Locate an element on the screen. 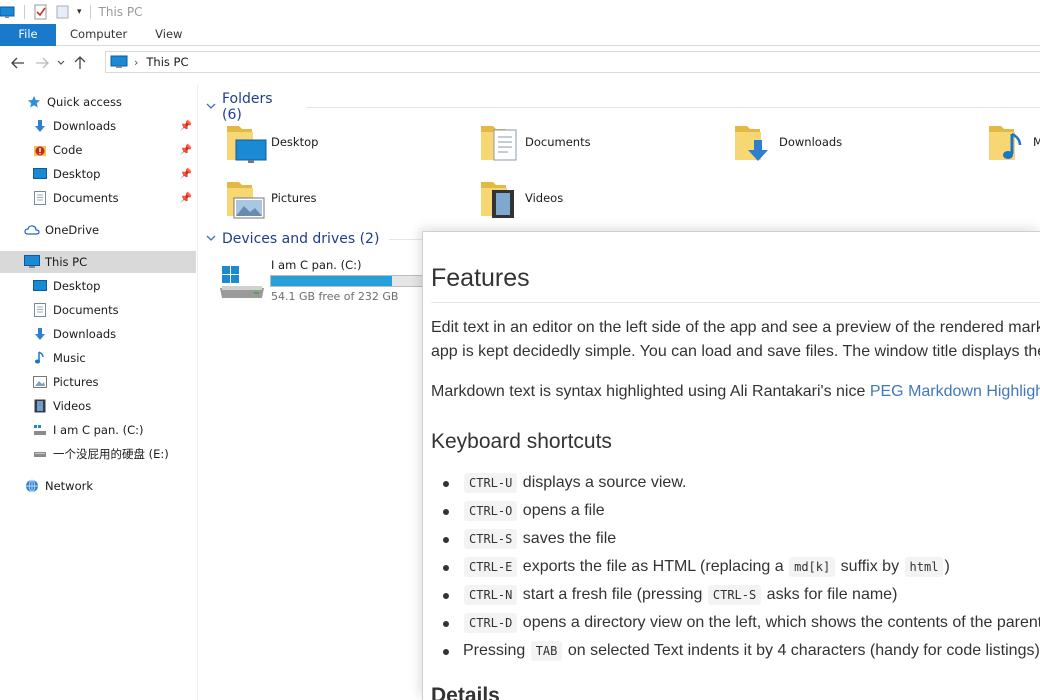 The width and height of the screenshot is (1040, 700). tab-computer: Computer is located at coordinates (98, 35).